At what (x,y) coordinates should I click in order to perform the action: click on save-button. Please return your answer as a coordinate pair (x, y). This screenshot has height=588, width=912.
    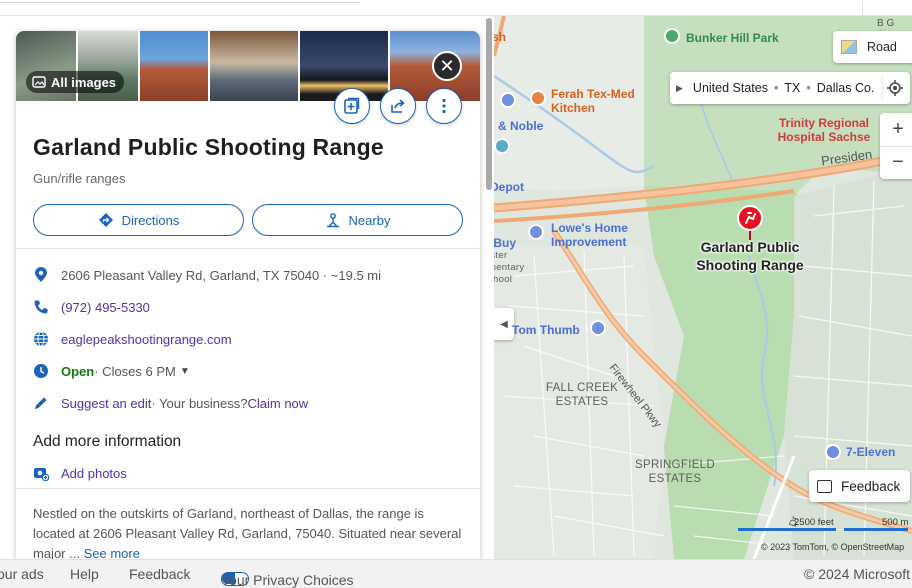
    Looking at the image, I should click on (352, 106).